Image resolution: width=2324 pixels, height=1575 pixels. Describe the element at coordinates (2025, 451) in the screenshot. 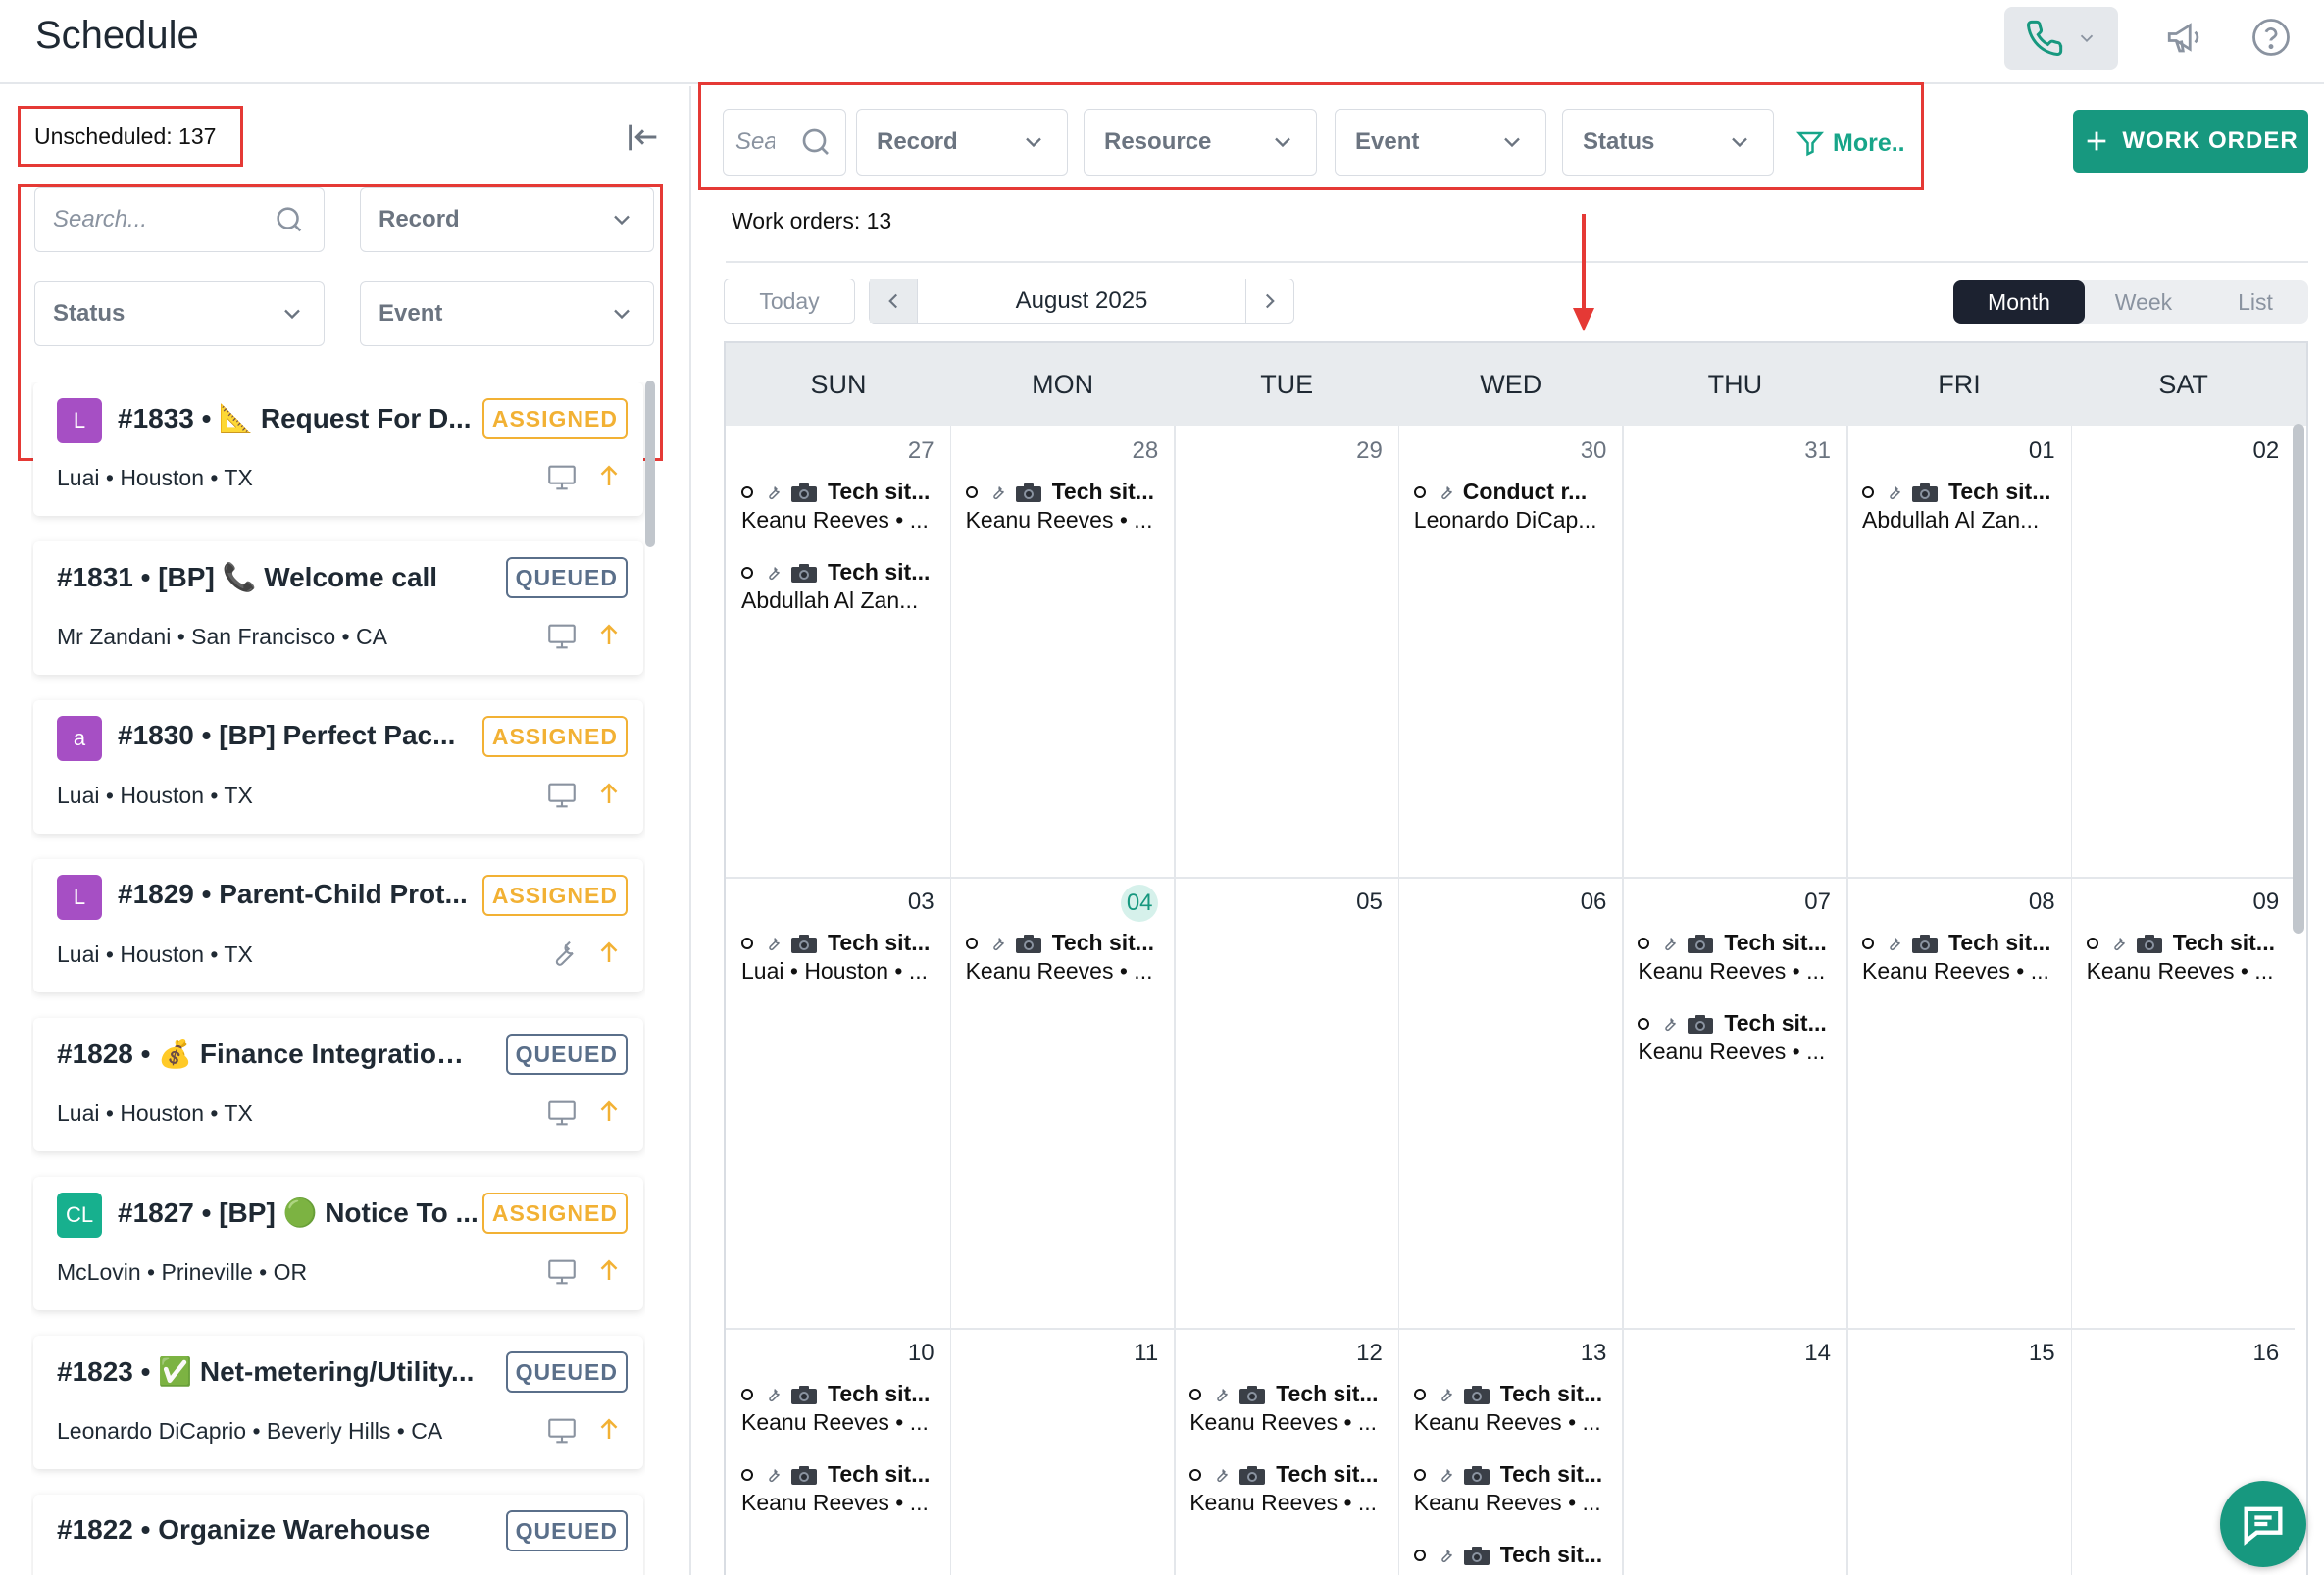

I see `day-number: 01` at that location.